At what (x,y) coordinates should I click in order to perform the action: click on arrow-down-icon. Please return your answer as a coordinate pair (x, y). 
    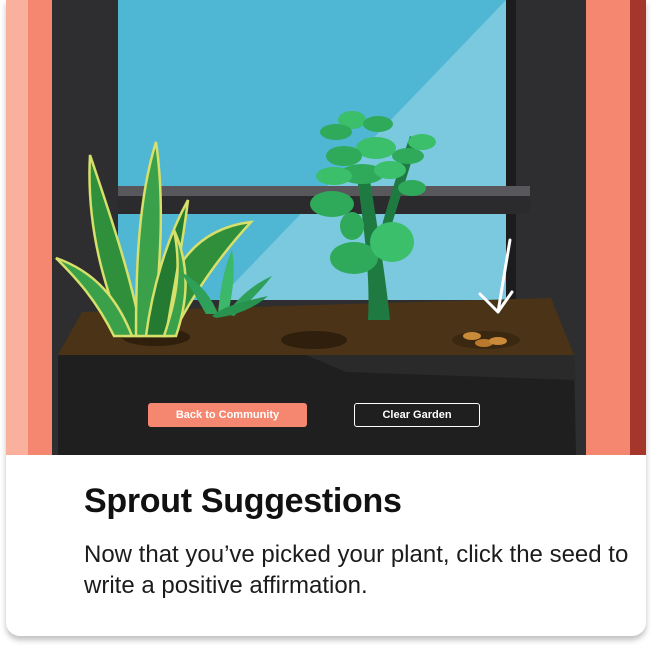
    Looking at the image, I should click on (493, 276).